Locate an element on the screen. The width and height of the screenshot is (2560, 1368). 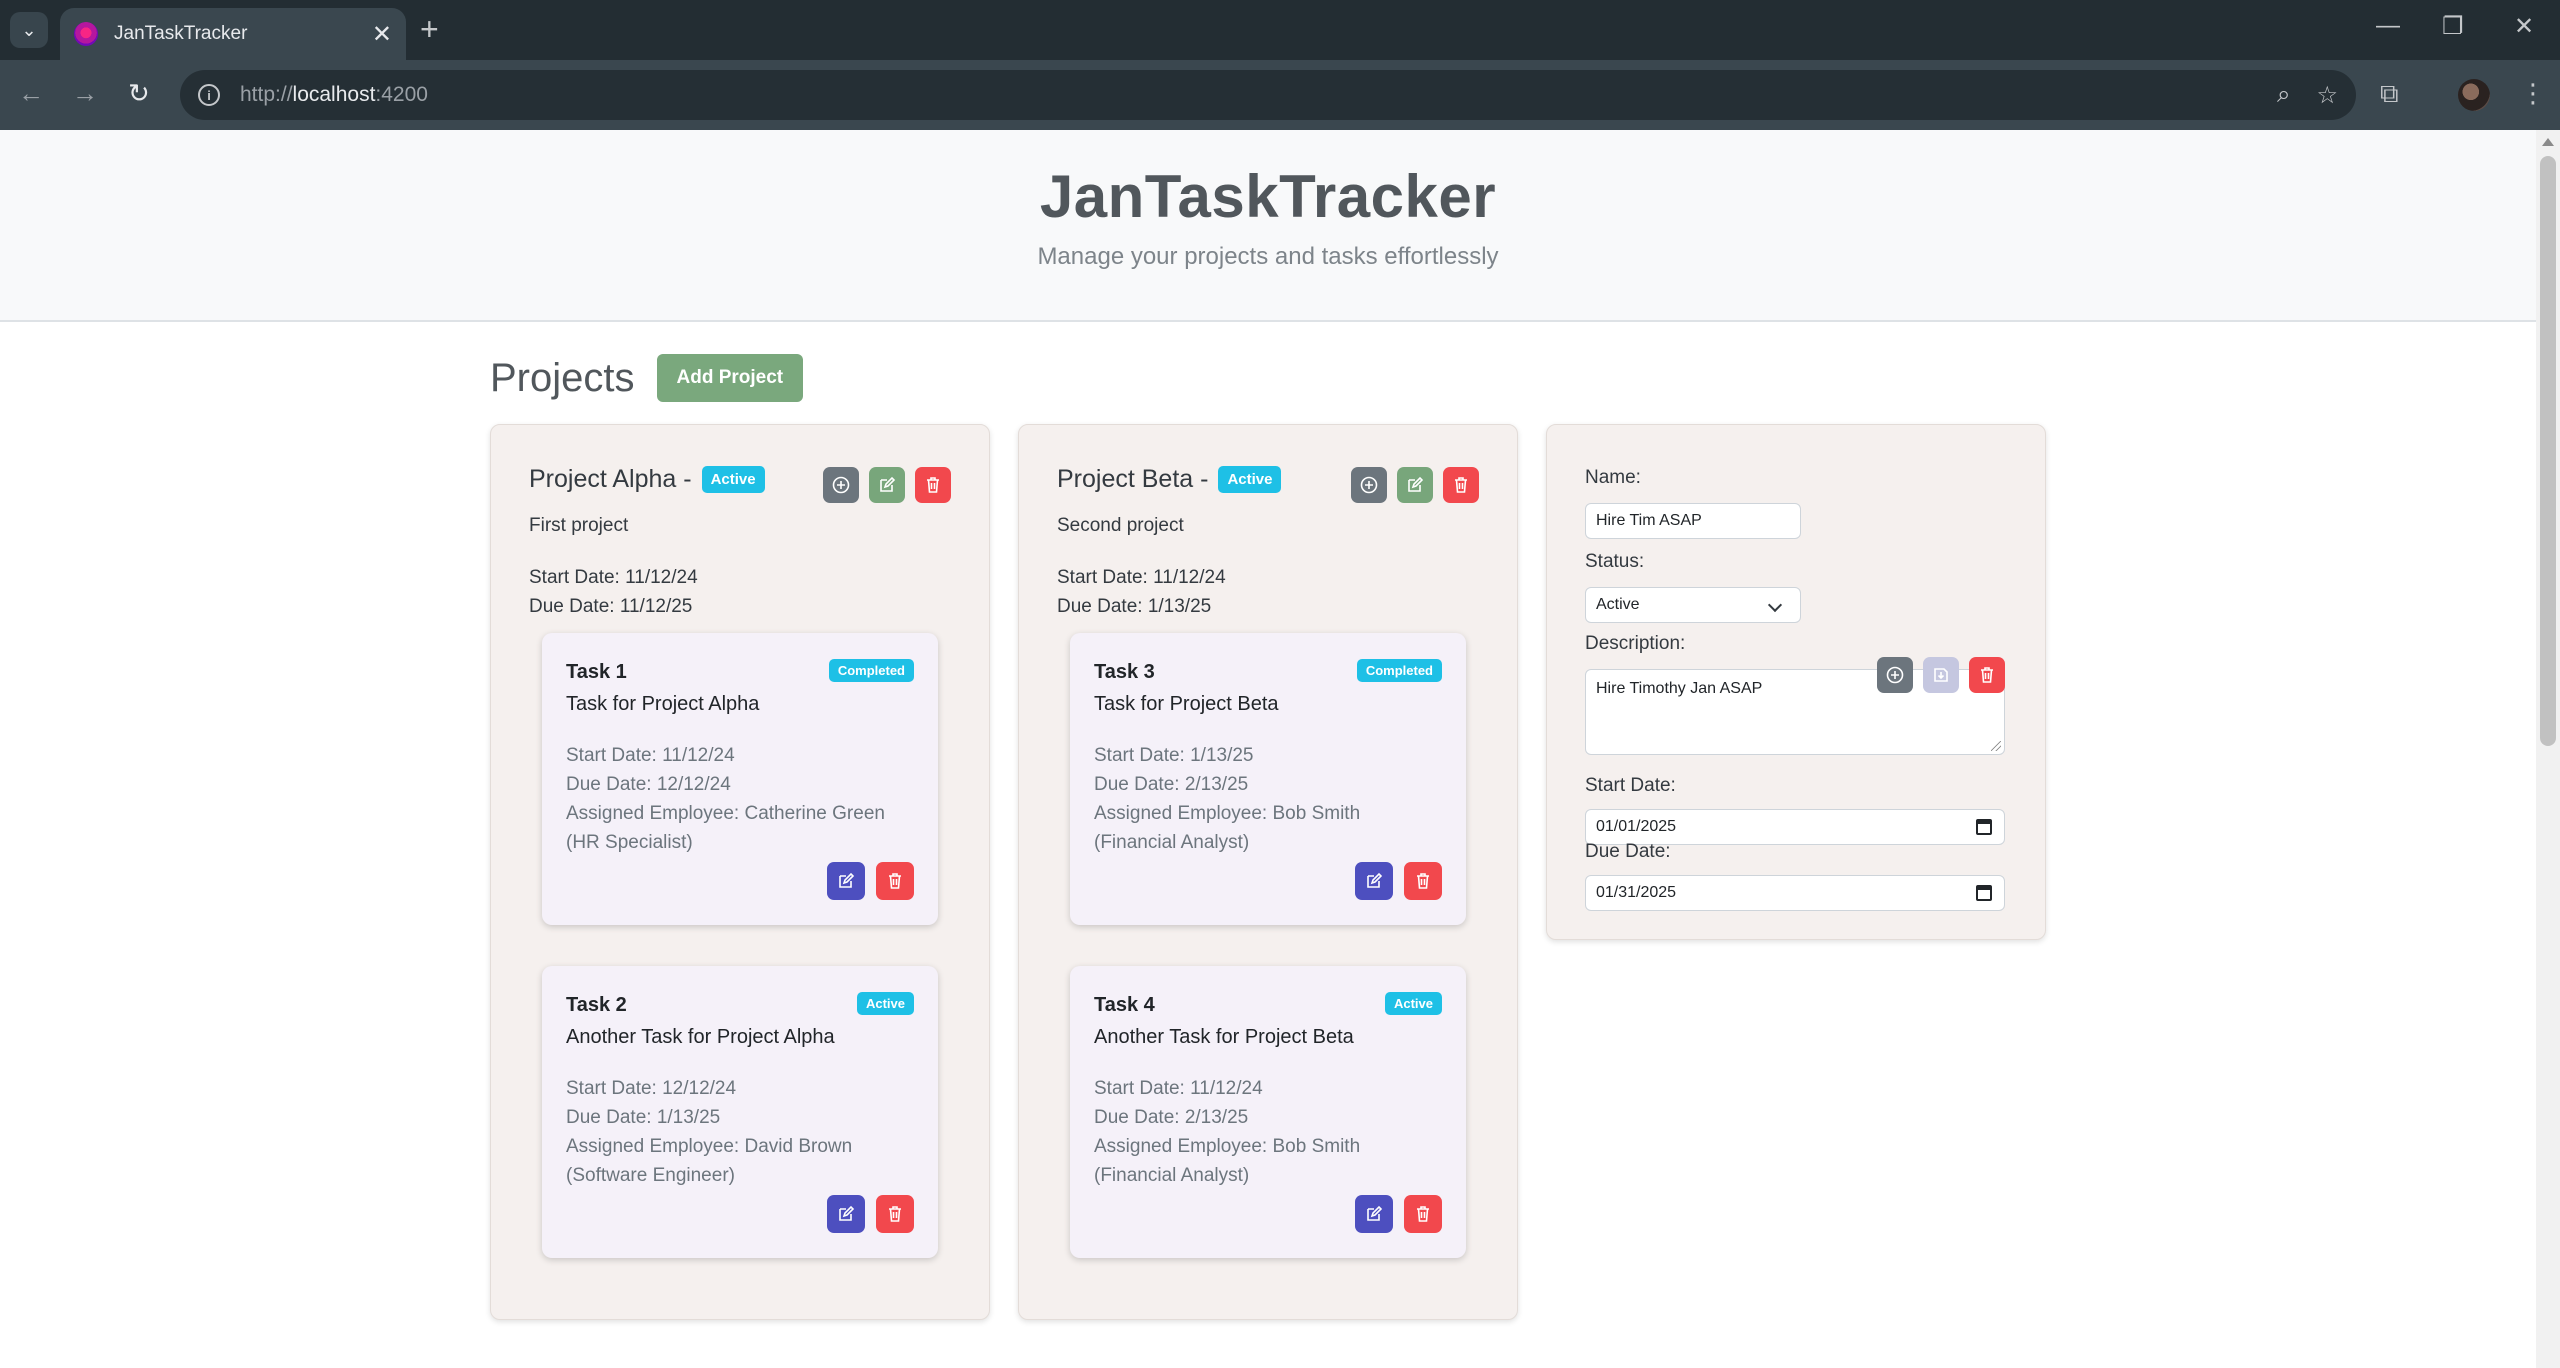
tab-search-button: ⌄ is located at coordinates (29, 30).